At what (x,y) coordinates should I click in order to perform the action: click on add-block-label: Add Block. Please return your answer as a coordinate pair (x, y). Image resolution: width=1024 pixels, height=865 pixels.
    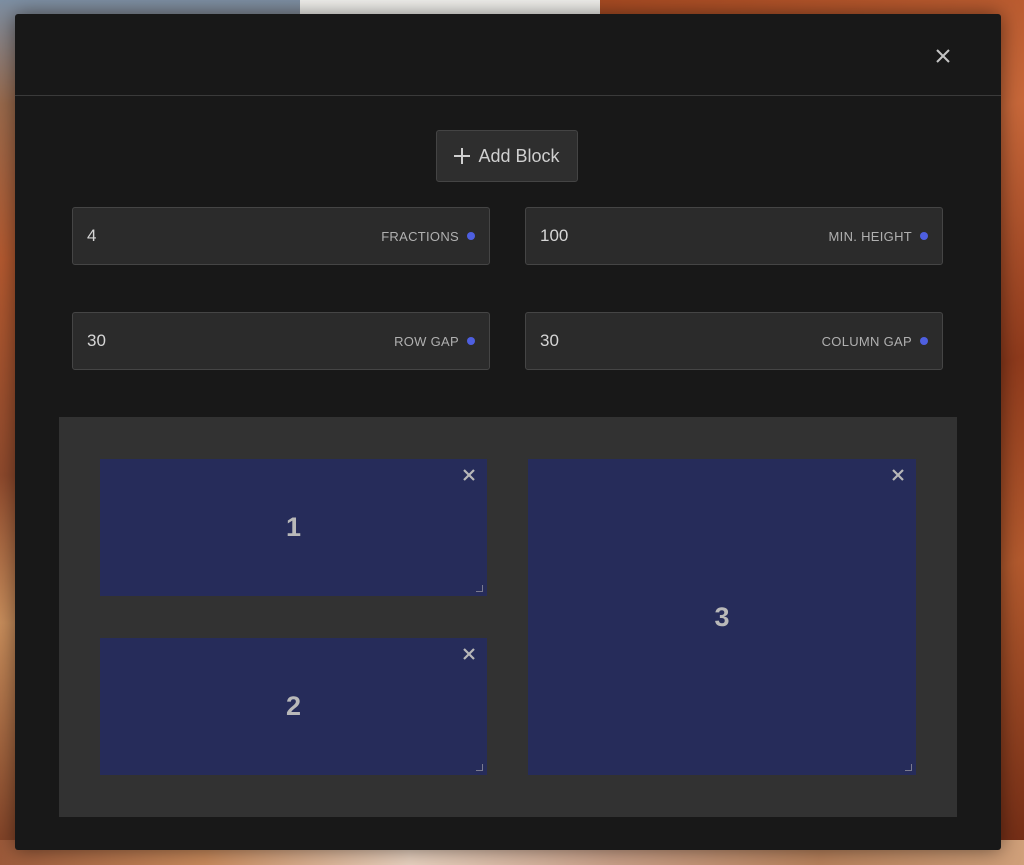
    Looking at the image, I should click on (519, 155).